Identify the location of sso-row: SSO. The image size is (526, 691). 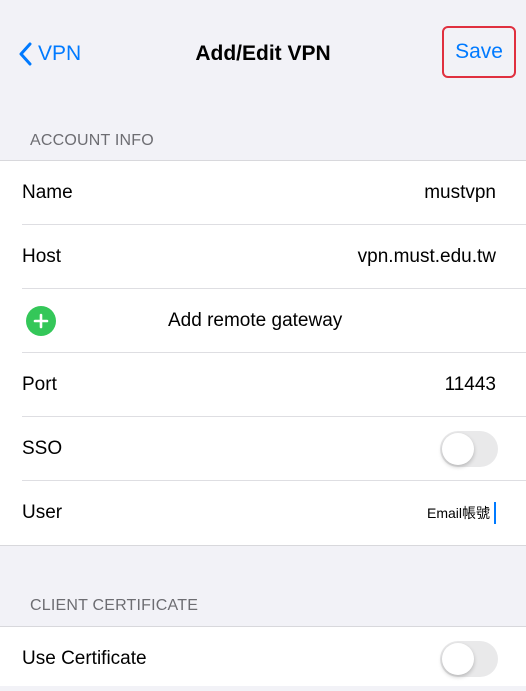
(263, 449).